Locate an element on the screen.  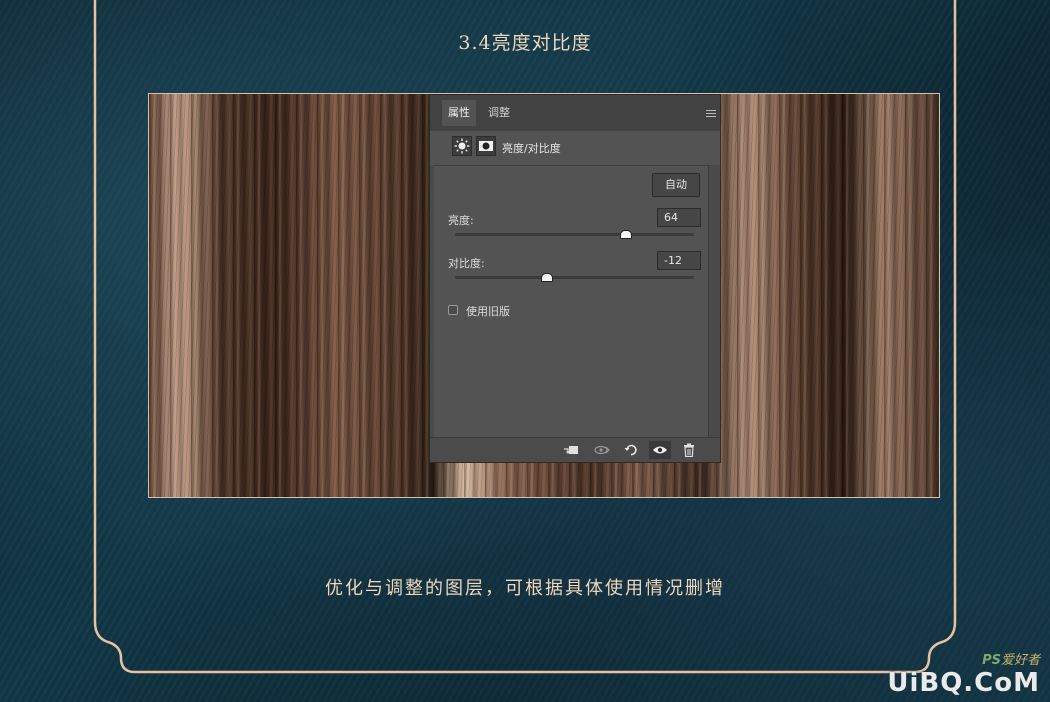
layer-mask-icon is located at coordinates (486, 146).